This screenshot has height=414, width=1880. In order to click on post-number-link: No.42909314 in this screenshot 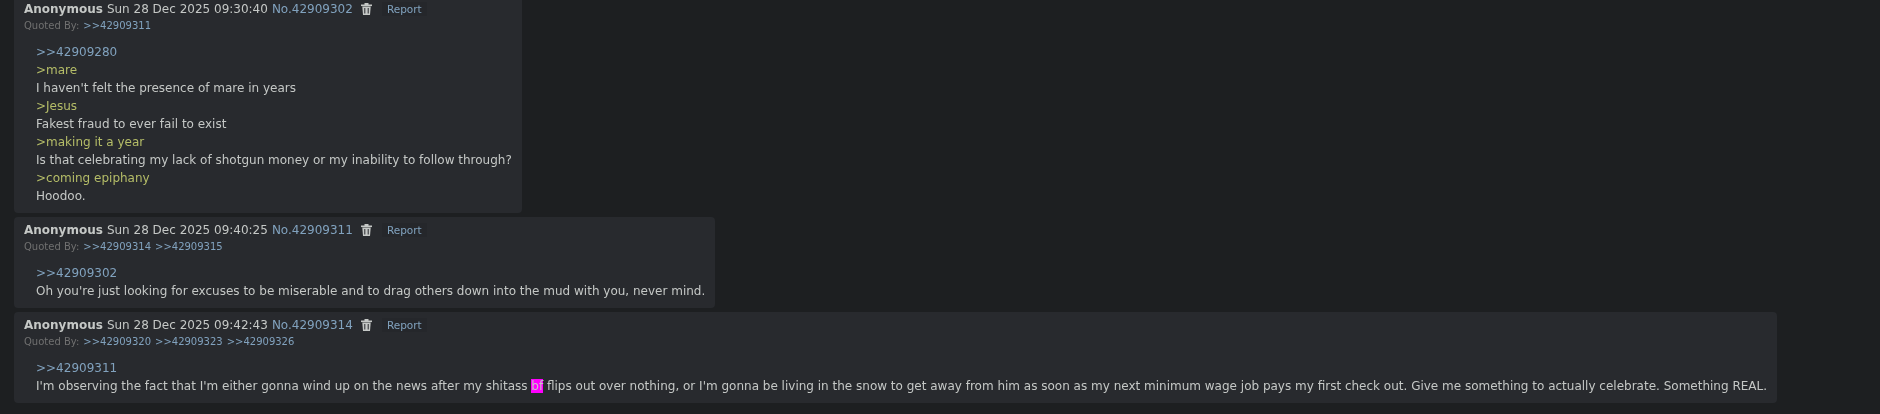, I will do `click(312, 324)`.